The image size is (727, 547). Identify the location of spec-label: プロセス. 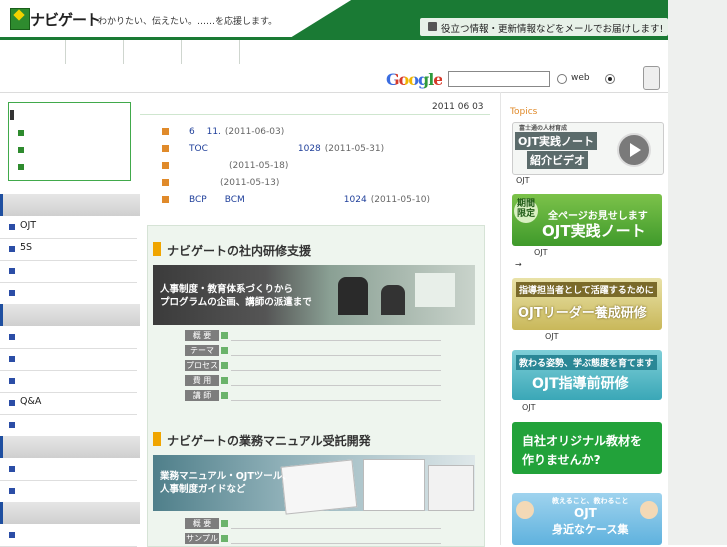
(202, 365).